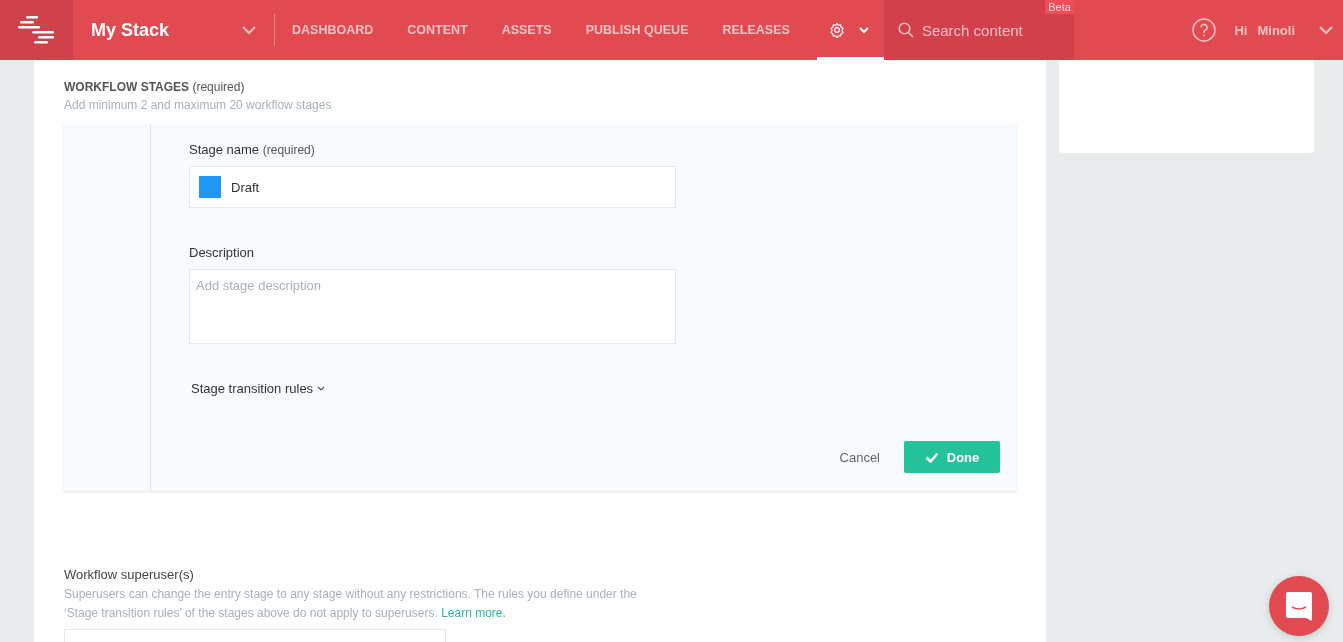  What do you see at coordinates (36, 30) in the screenshot?
I see `logo-icon` at bounding box center [36, 30].